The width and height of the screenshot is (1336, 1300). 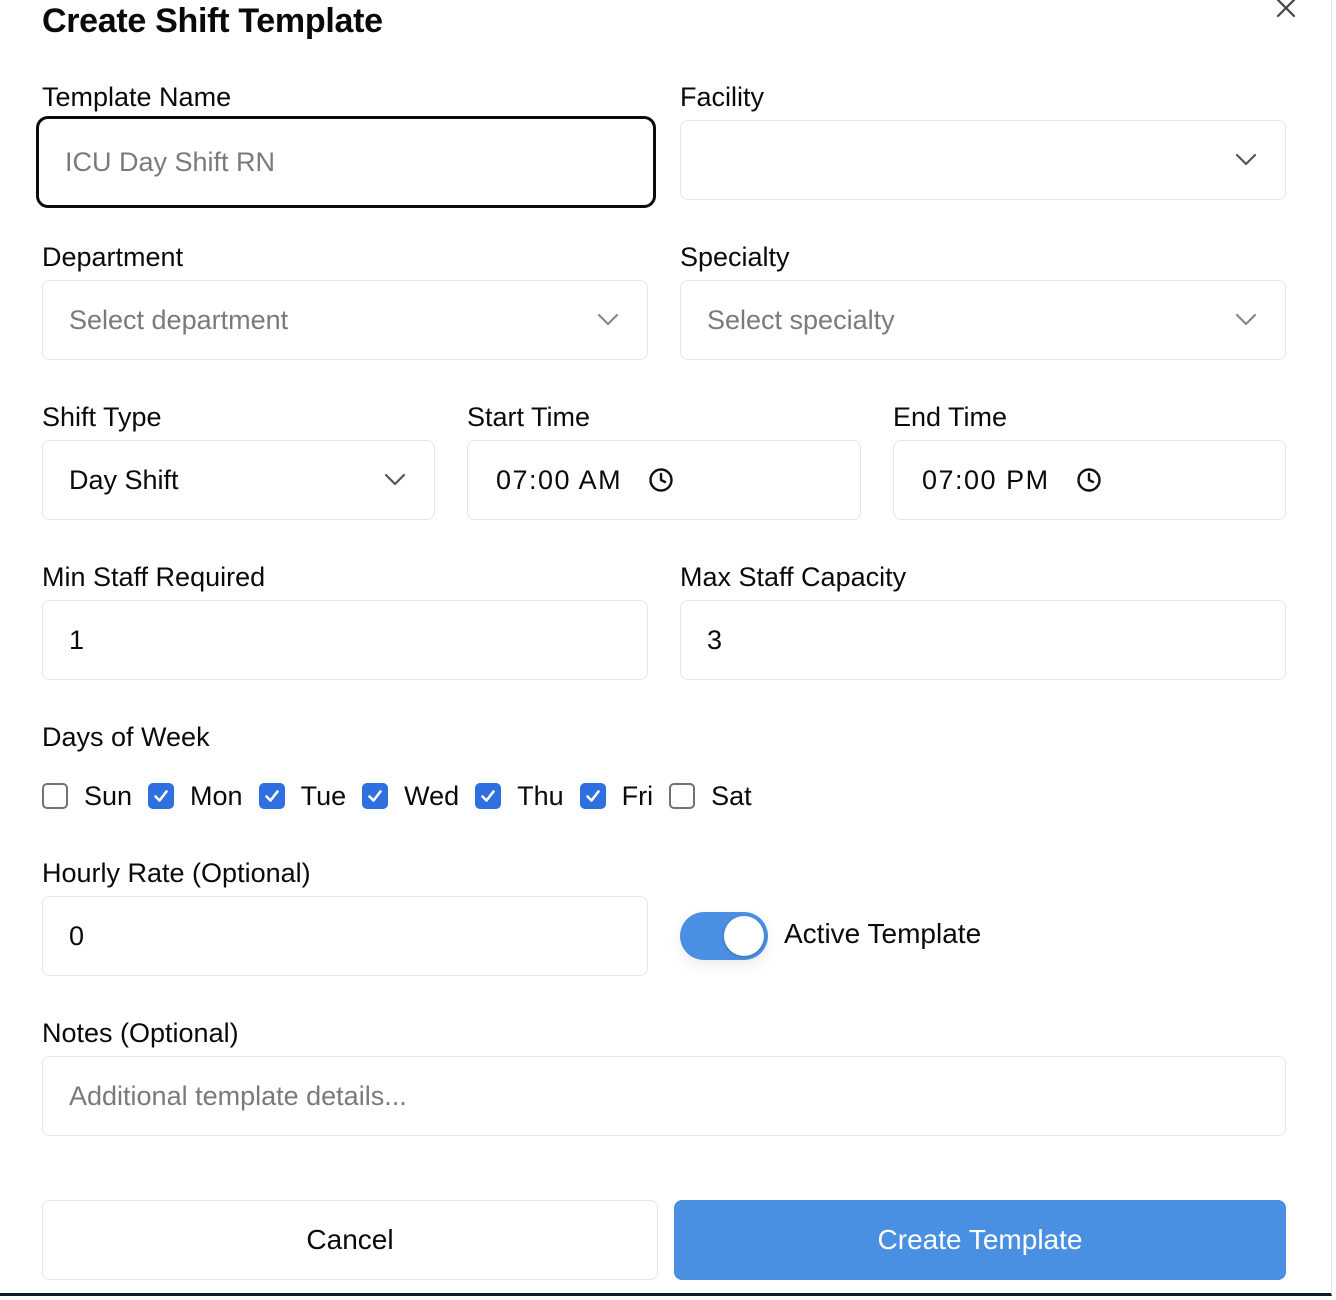 I want to click on day-tue: Tue, so click(x=302, y=796).